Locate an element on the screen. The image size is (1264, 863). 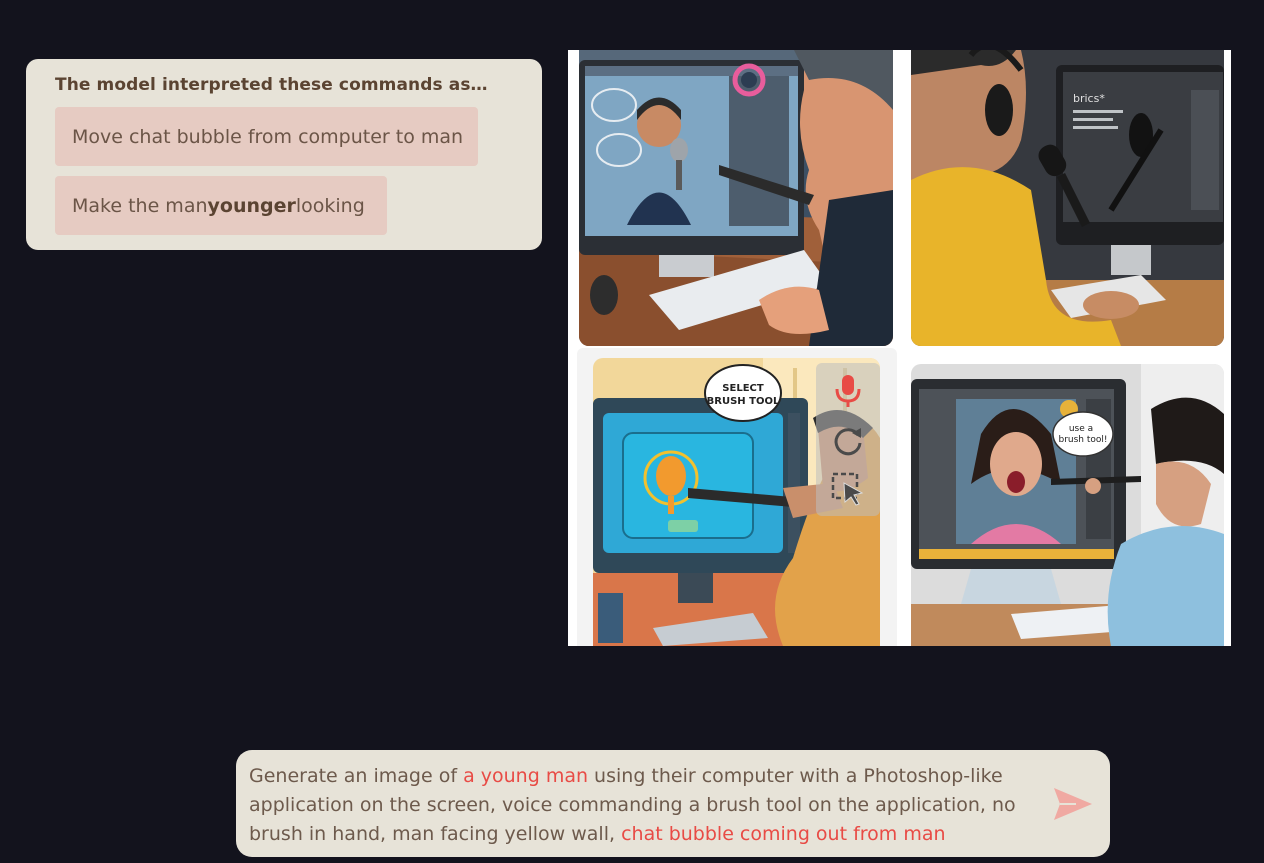
image-action-toolbar is located at coordinates (848, 439).